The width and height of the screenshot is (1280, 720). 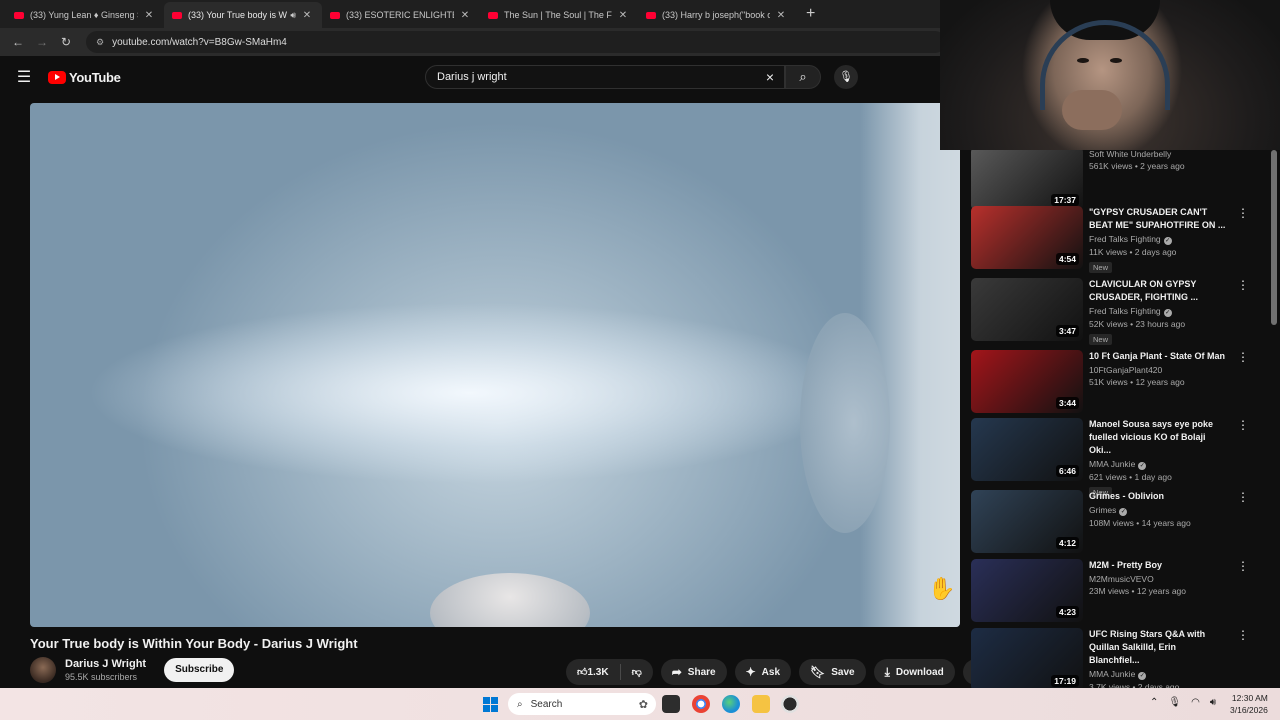 What do you see at coordinates (24, 77) in the screenshot?
I see `menu-icon: ☰` at bounding box center [24, 77].